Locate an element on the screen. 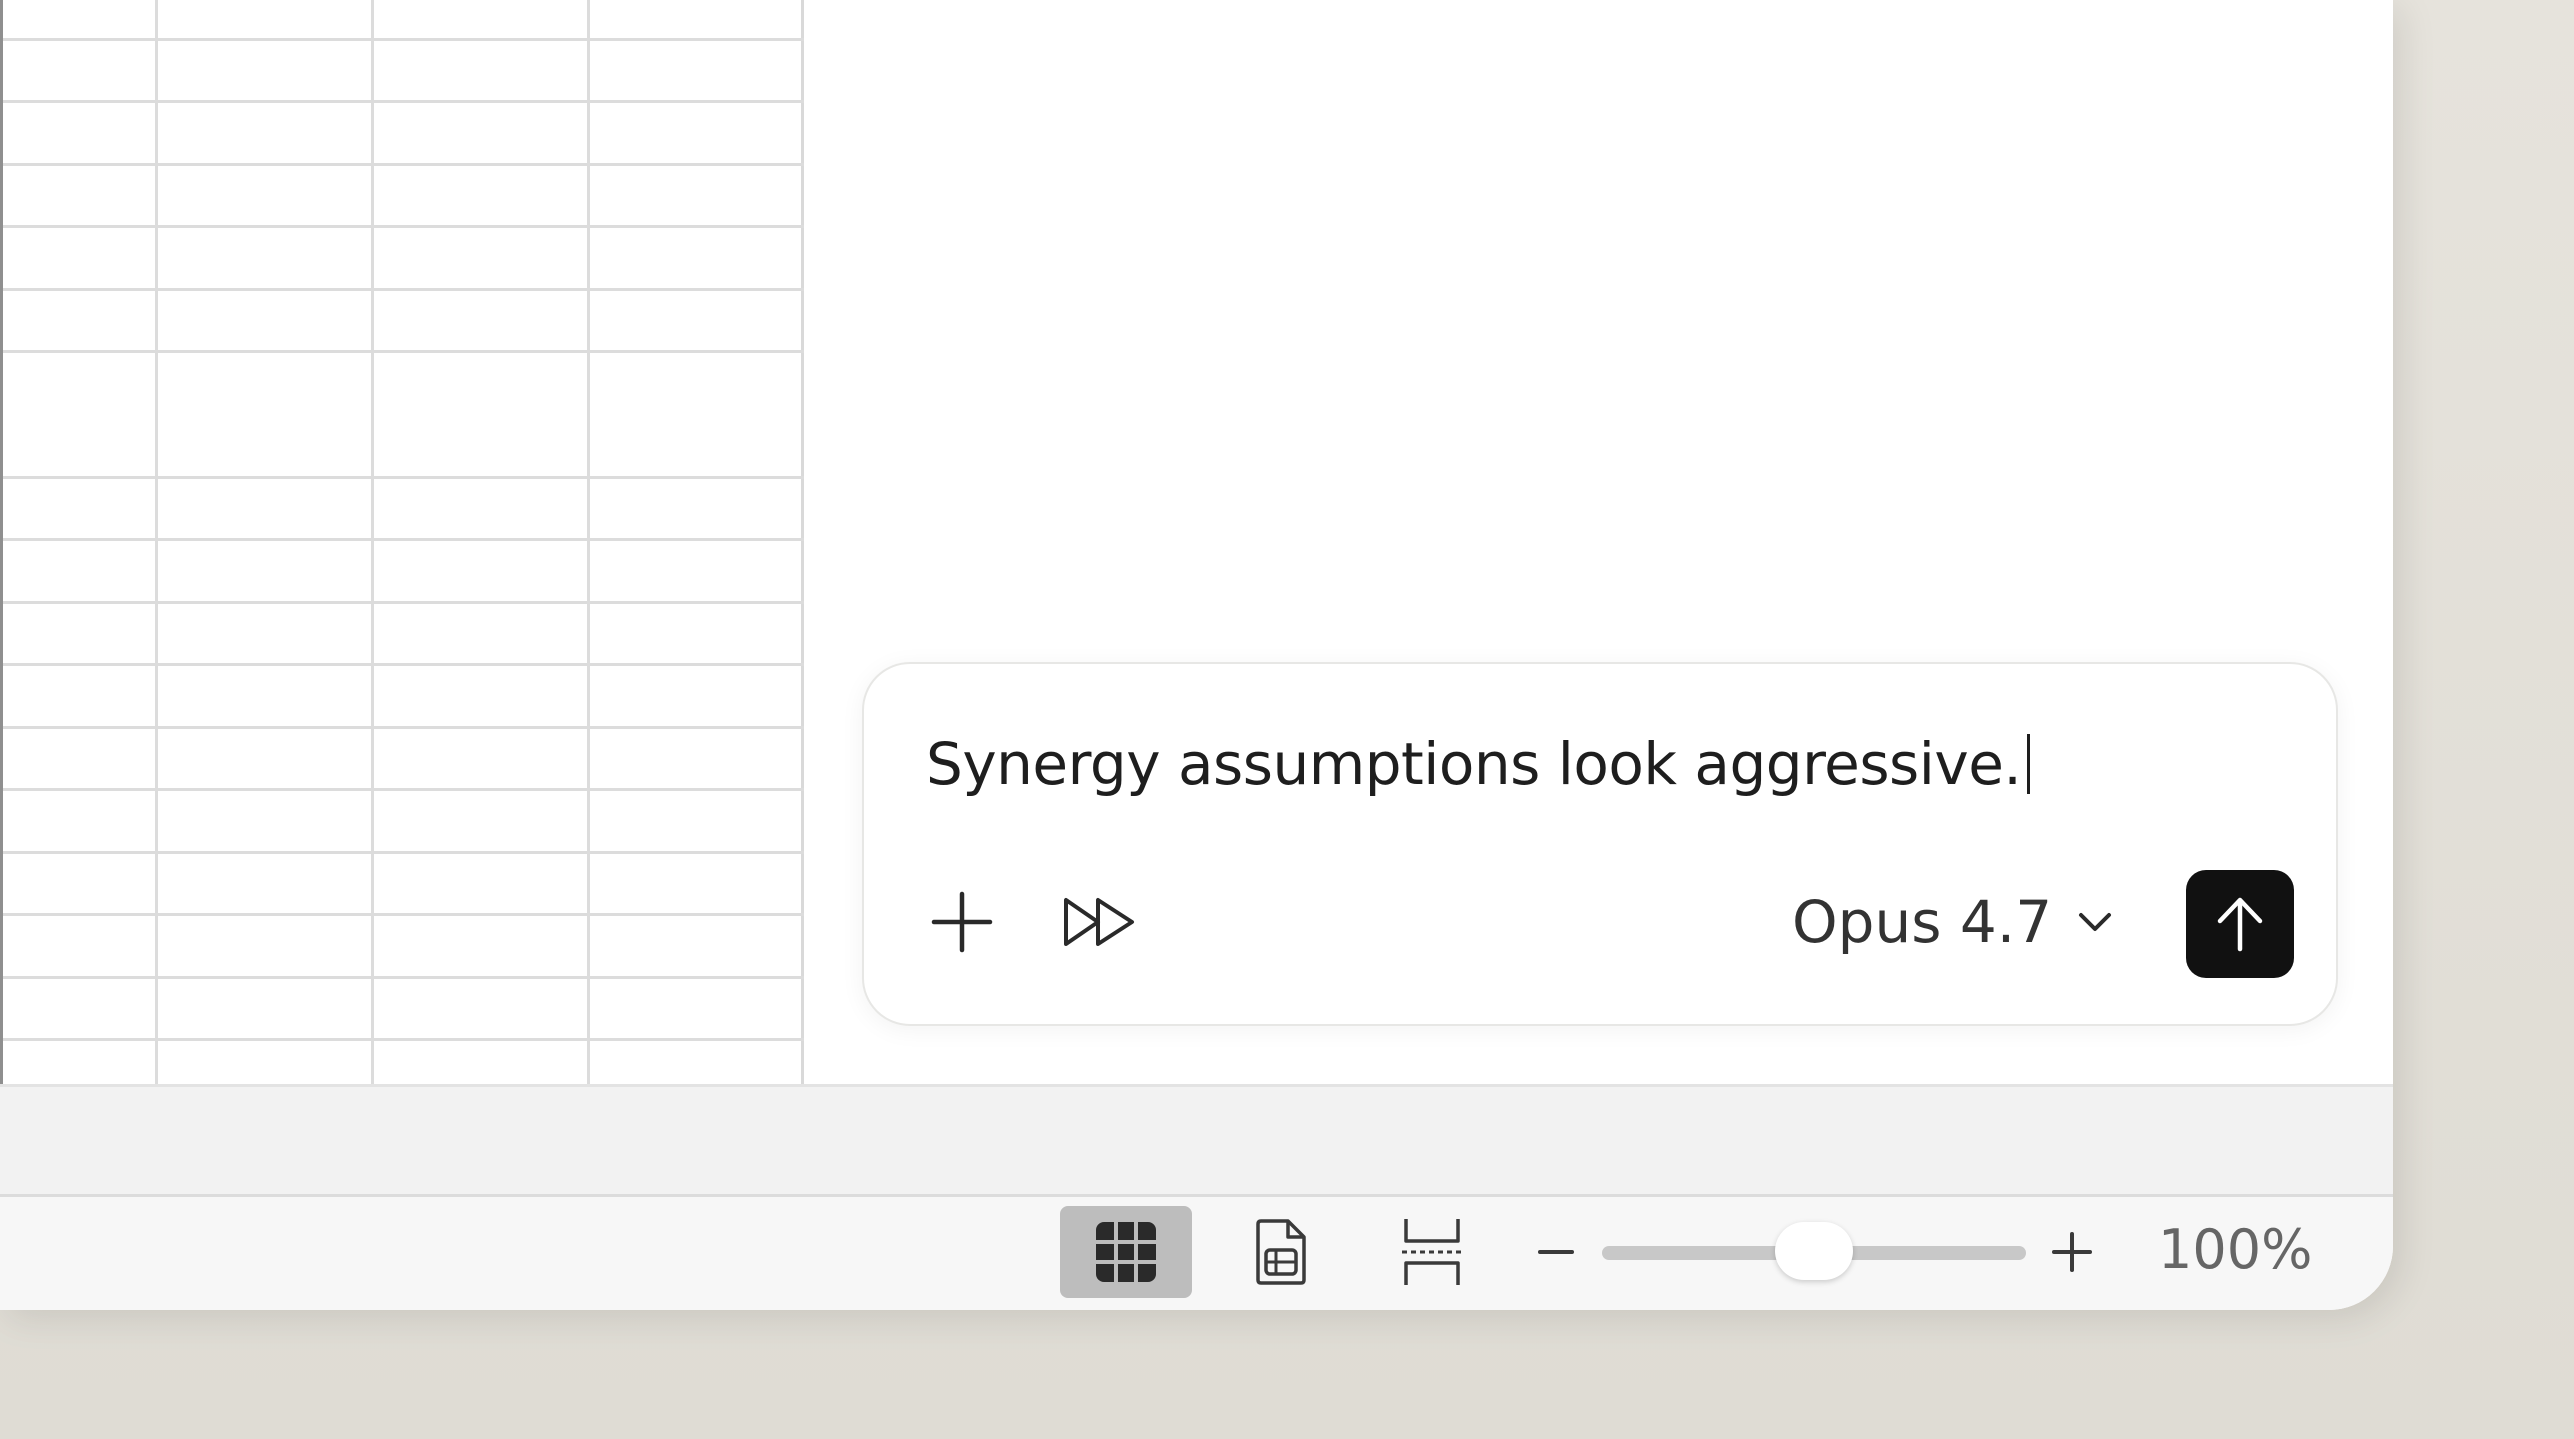 Image resolution: width=2574 pixels, height=1439 pixels. arrow-up-icon is located at coordinates (2240, 924).